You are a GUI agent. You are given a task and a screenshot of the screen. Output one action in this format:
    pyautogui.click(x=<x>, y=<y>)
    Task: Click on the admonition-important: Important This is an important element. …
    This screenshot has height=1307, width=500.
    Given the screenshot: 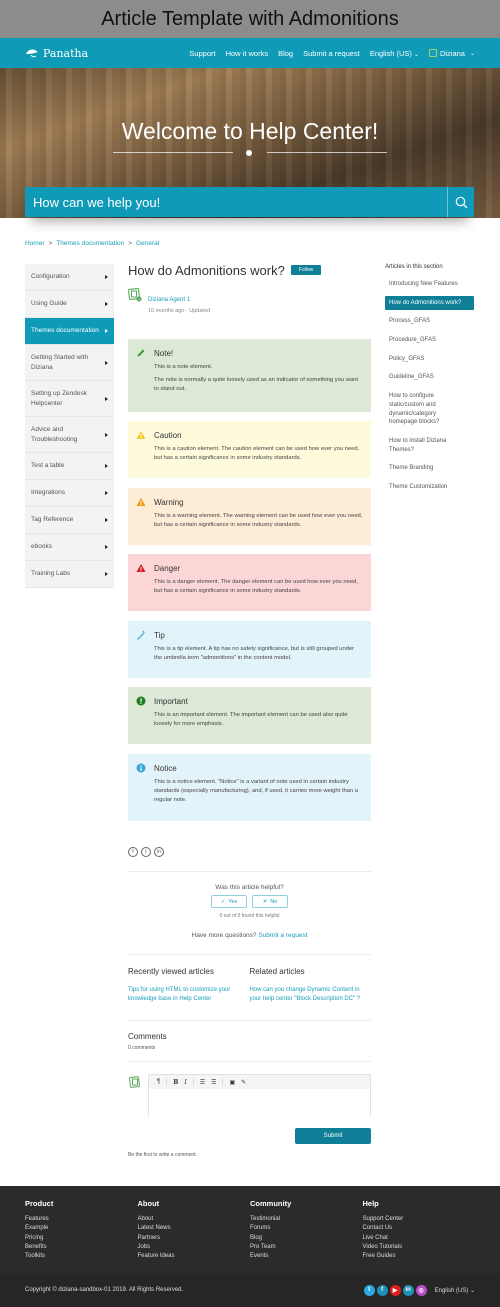 What is the action you would take?
    pyautogui.click(x=249, y=715)
    